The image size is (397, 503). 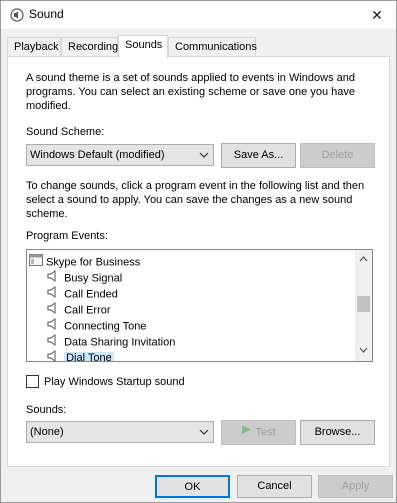 I want to click on list-item-label: Skype for Business, so click(x=93, y=262).